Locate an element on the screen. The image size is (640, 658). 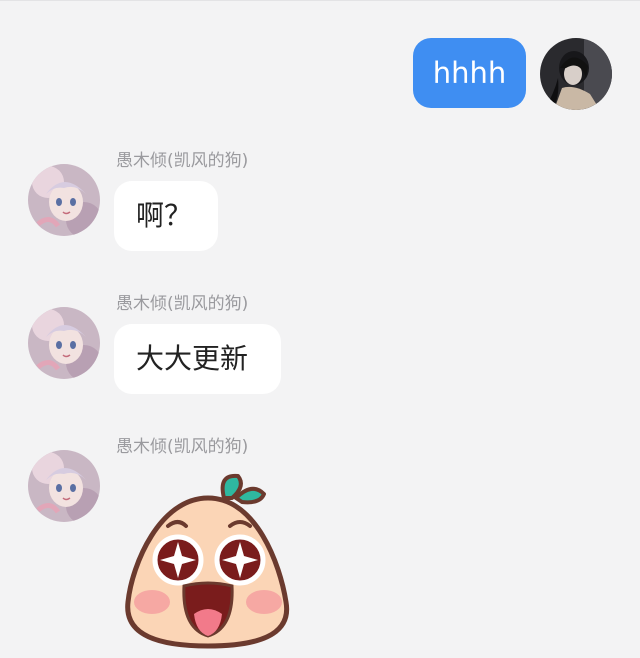
self-message-bubble: hhhh is located at coordinates (469, 73).